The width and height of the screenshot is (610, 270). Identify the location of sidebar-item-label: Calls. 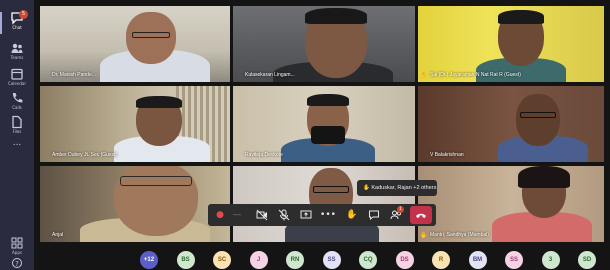
(17, 107).